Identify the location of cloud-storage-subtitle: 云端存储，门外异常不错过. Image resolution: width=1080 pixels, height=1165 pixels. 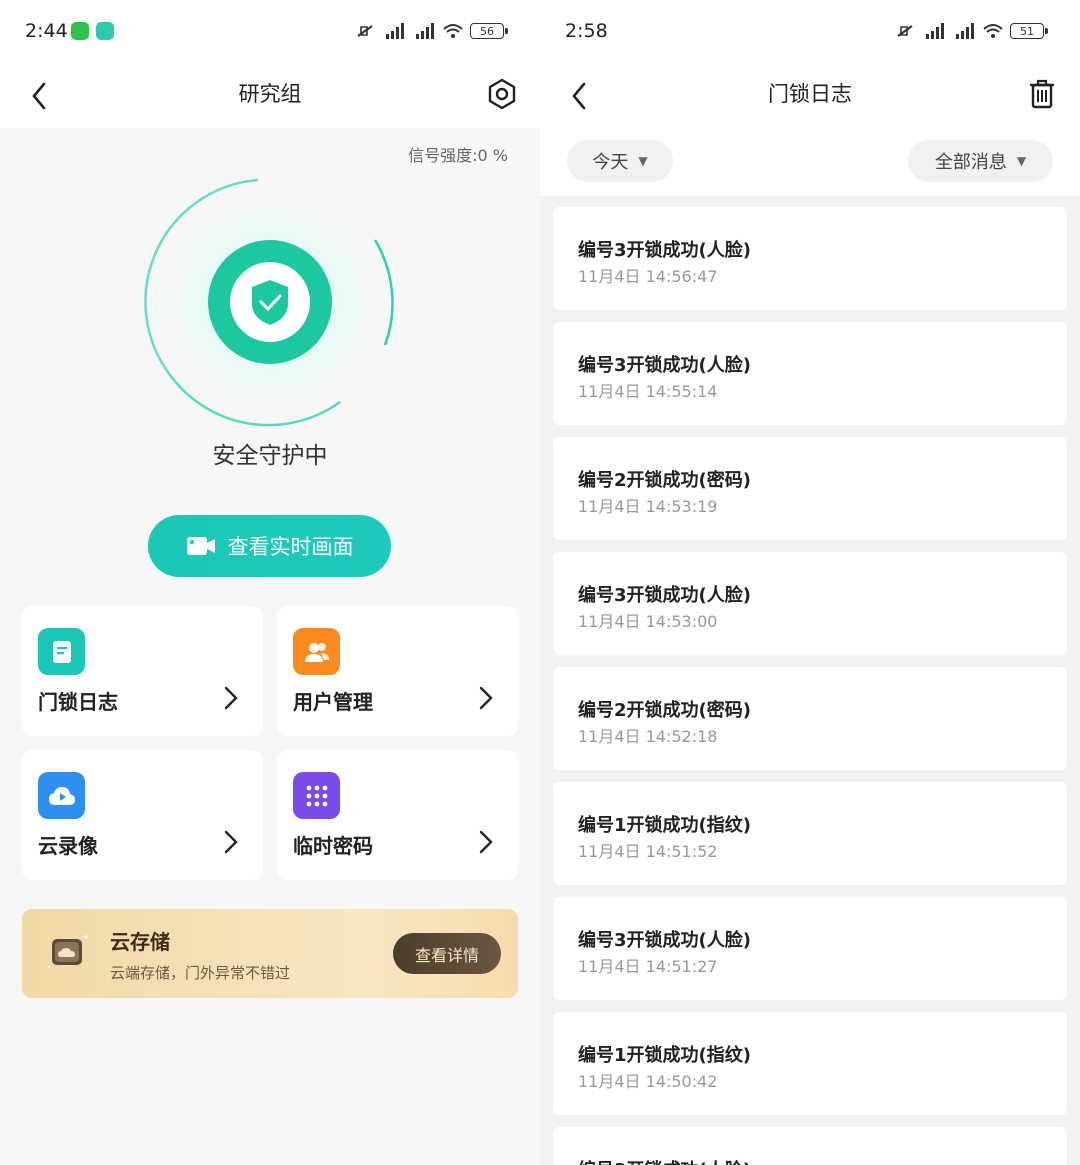
(200, 973).